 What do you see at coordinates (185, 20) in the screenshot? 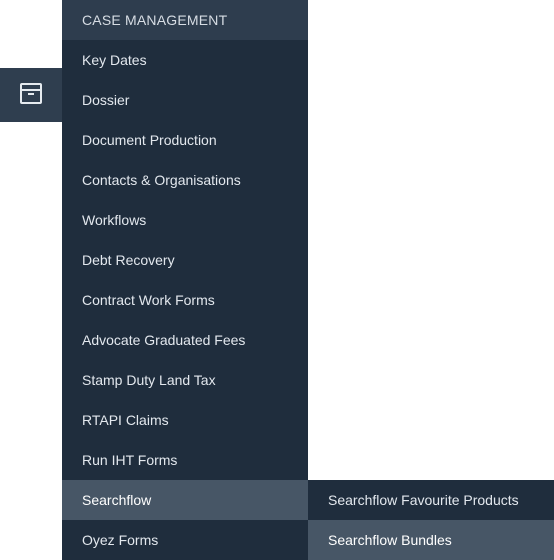
I see `menu-header: CASE MANAGEMENT` at bounding box center [185, 20].